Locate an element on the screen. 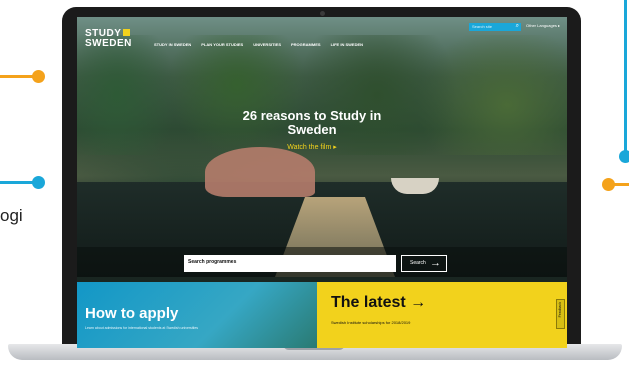  other-languages-link: Other Languages ▸ is located at coordinates (543, 25).